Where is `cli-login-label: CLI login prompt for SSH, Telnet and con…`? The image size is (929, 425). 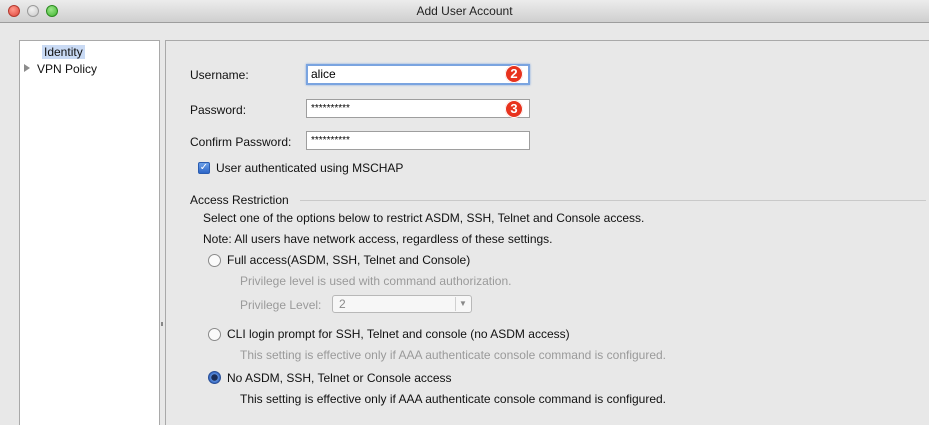
cli-login-label: CLI login prompt for SSH, Telnet and con… is located at coordinates (398, 334).